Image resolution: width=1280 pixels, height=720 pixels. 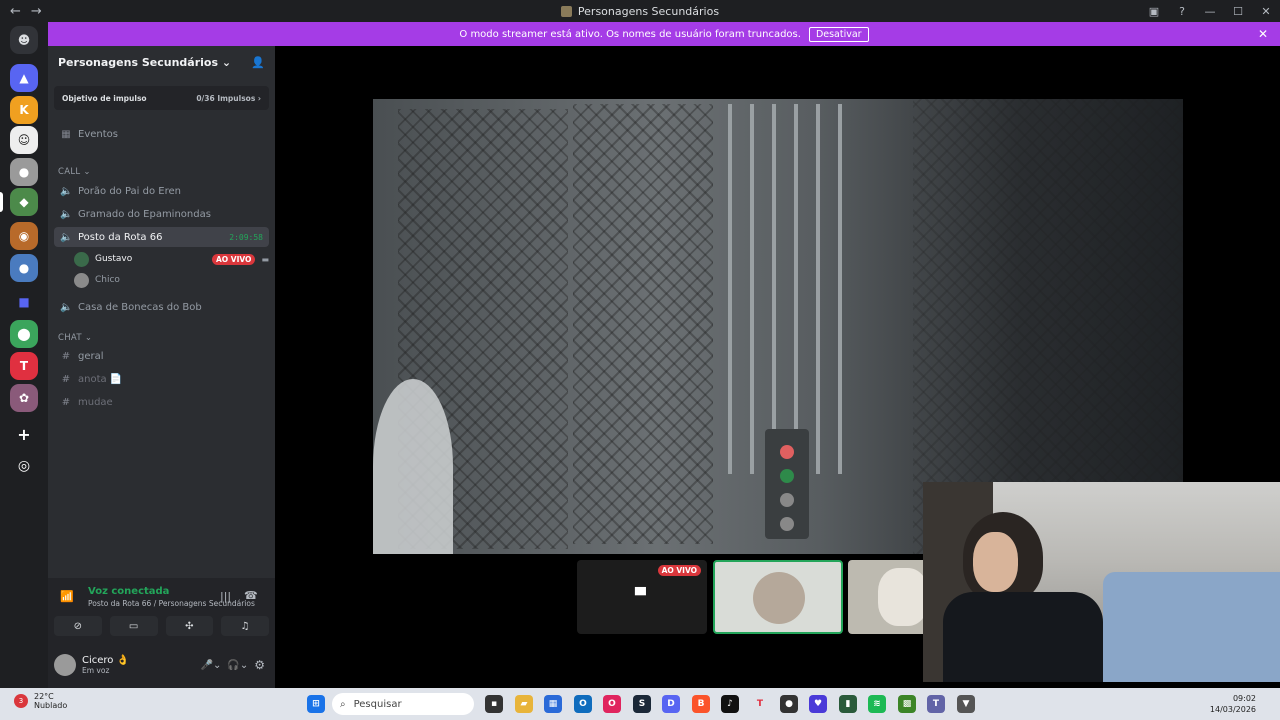 I want to click on server-icon: ⬤, so click(x=24, y=334).